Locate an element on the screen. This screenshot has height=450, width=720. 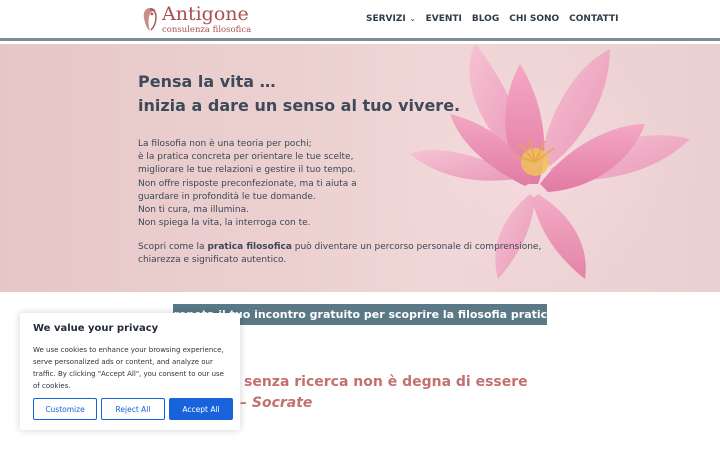
logo-subtitle: consulenza filosofica is located at coordinates (207, 30).